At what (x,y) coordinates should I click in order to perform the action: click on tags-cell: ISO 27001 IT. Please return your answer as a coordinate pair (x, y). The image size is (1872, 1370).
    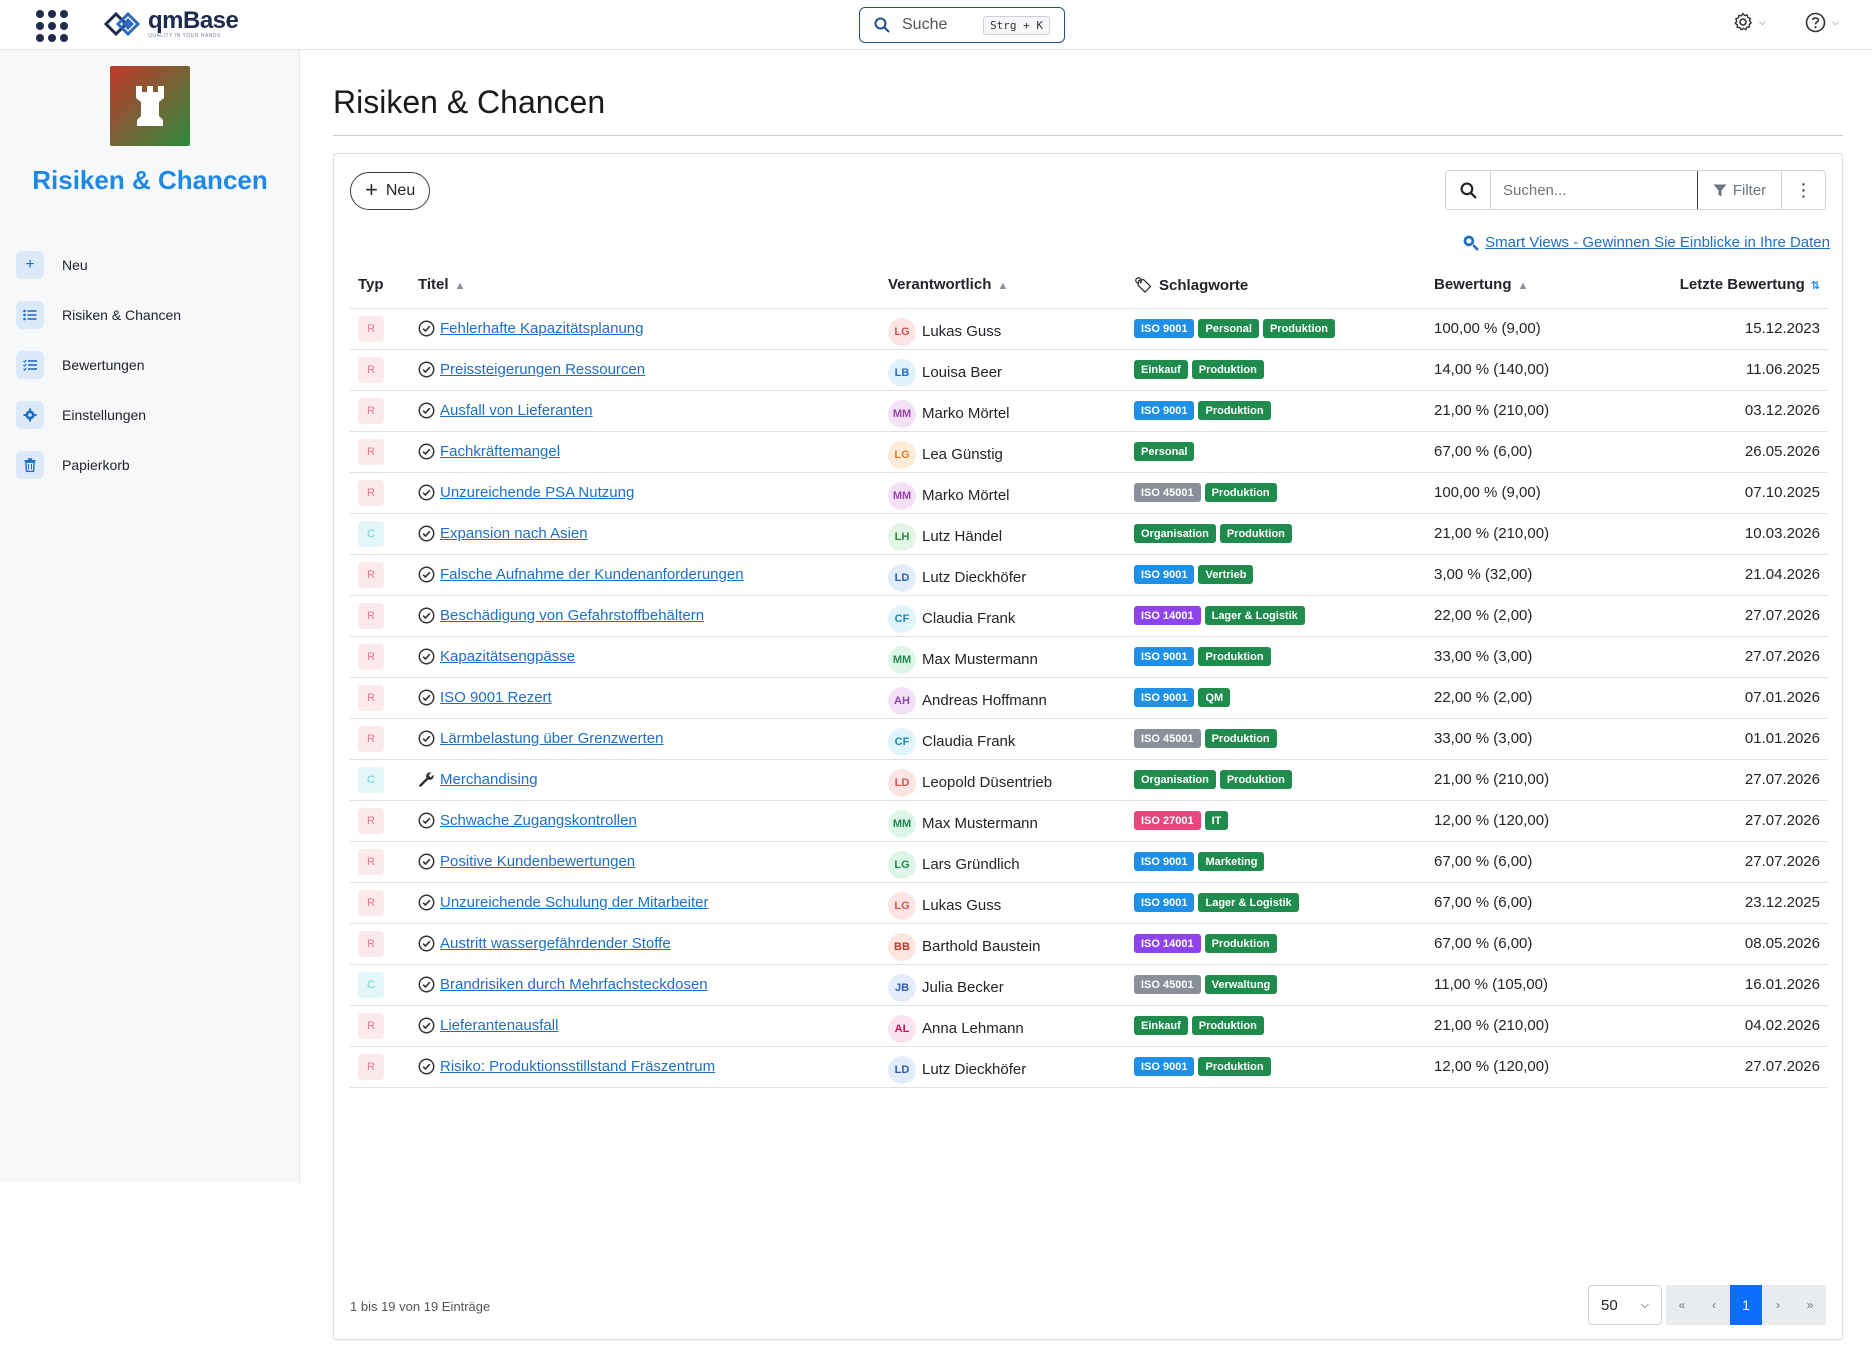
    Looking at the image, I should click on (1276, 821).